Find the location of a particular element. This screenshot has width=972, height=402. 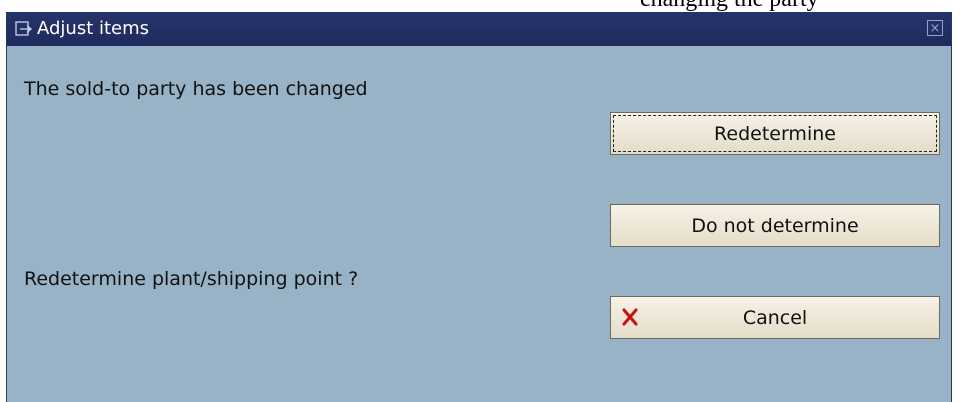

dialog-titlebar: Adjust items × is located at coordinates (479, 29).